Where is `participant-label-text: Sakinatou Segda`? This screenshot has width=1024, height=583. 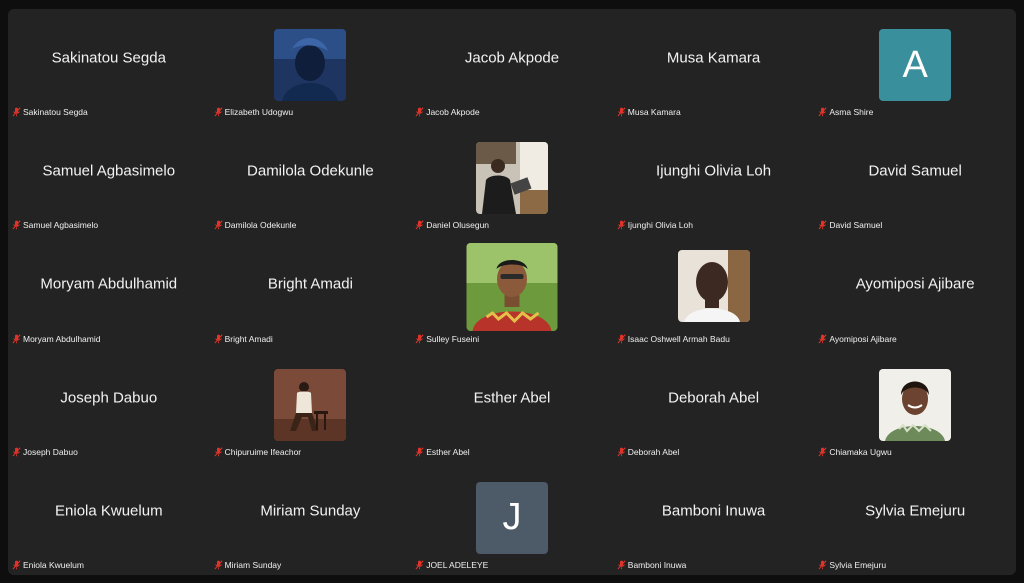 participant-label-text: Sakinatou Segda is located at coordinates (55, 112).